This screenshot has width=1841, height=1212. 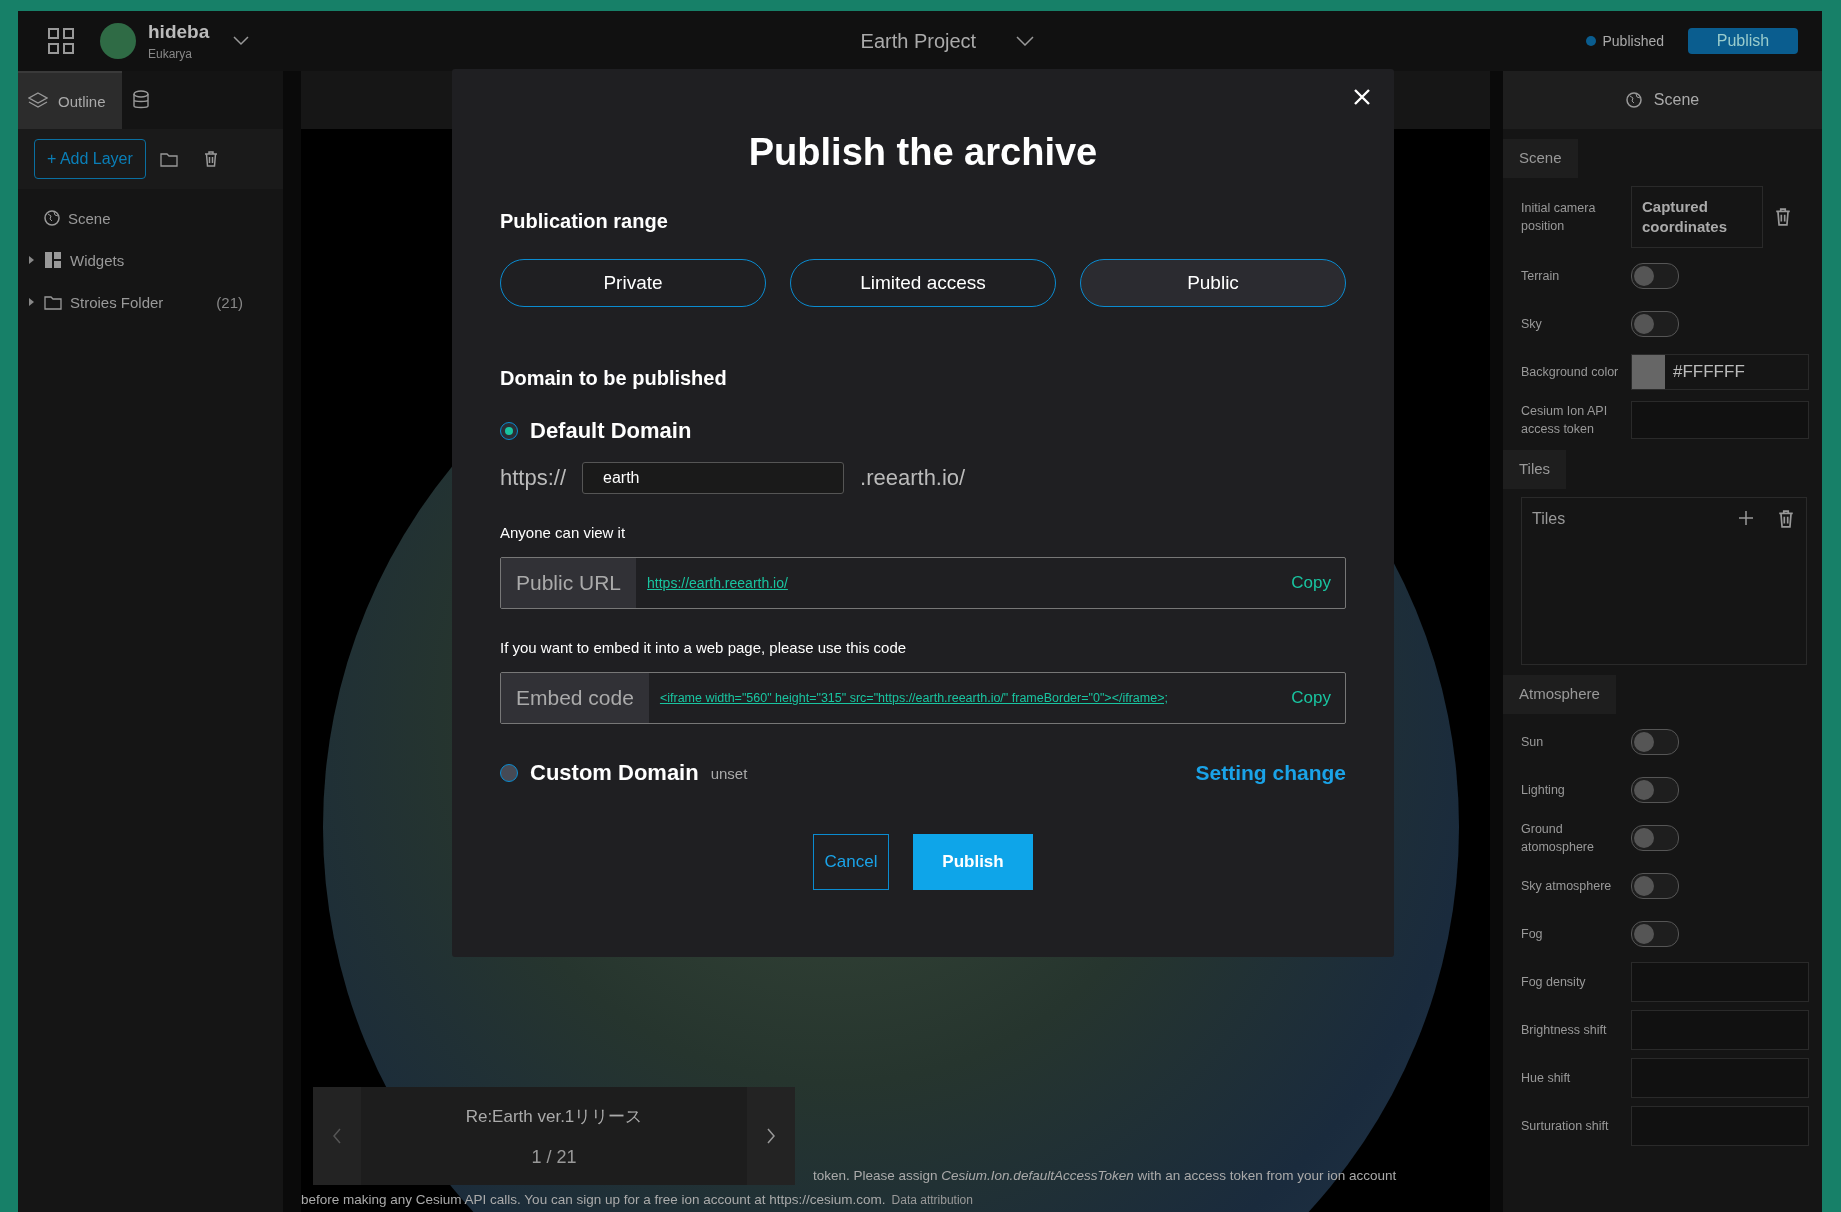 What do you see at coordinates (554, 1157) in the screenshot?
I see `page-counter: 1 / 21` at bounding box center [554, 1157].